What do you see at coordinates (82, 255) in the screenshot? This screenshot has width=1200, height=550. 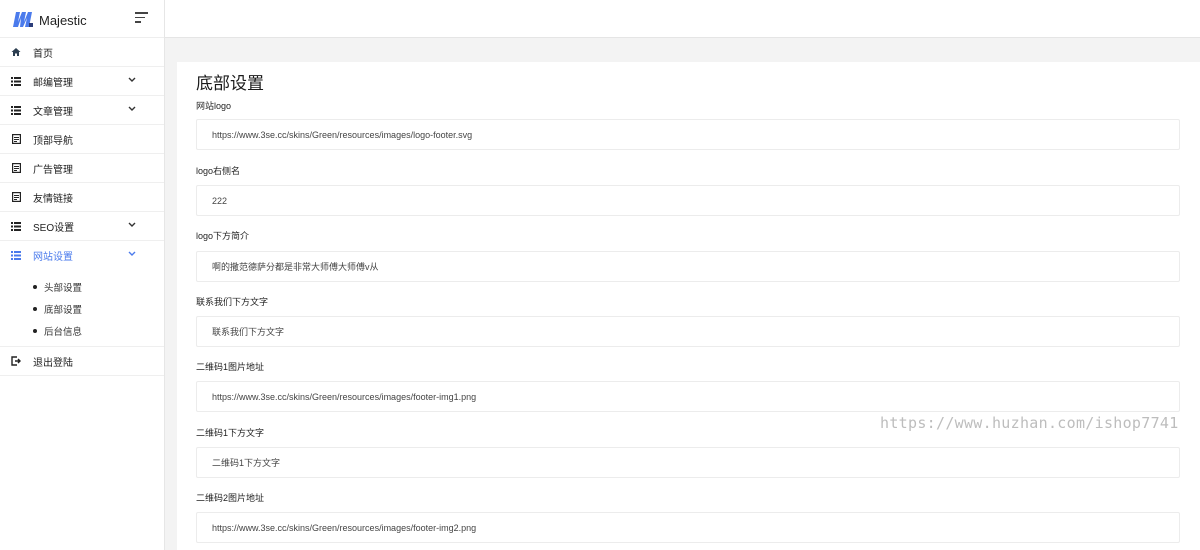 I see `sidebar-item-site-settings: 网站设置` at bounding box center [82, 255].